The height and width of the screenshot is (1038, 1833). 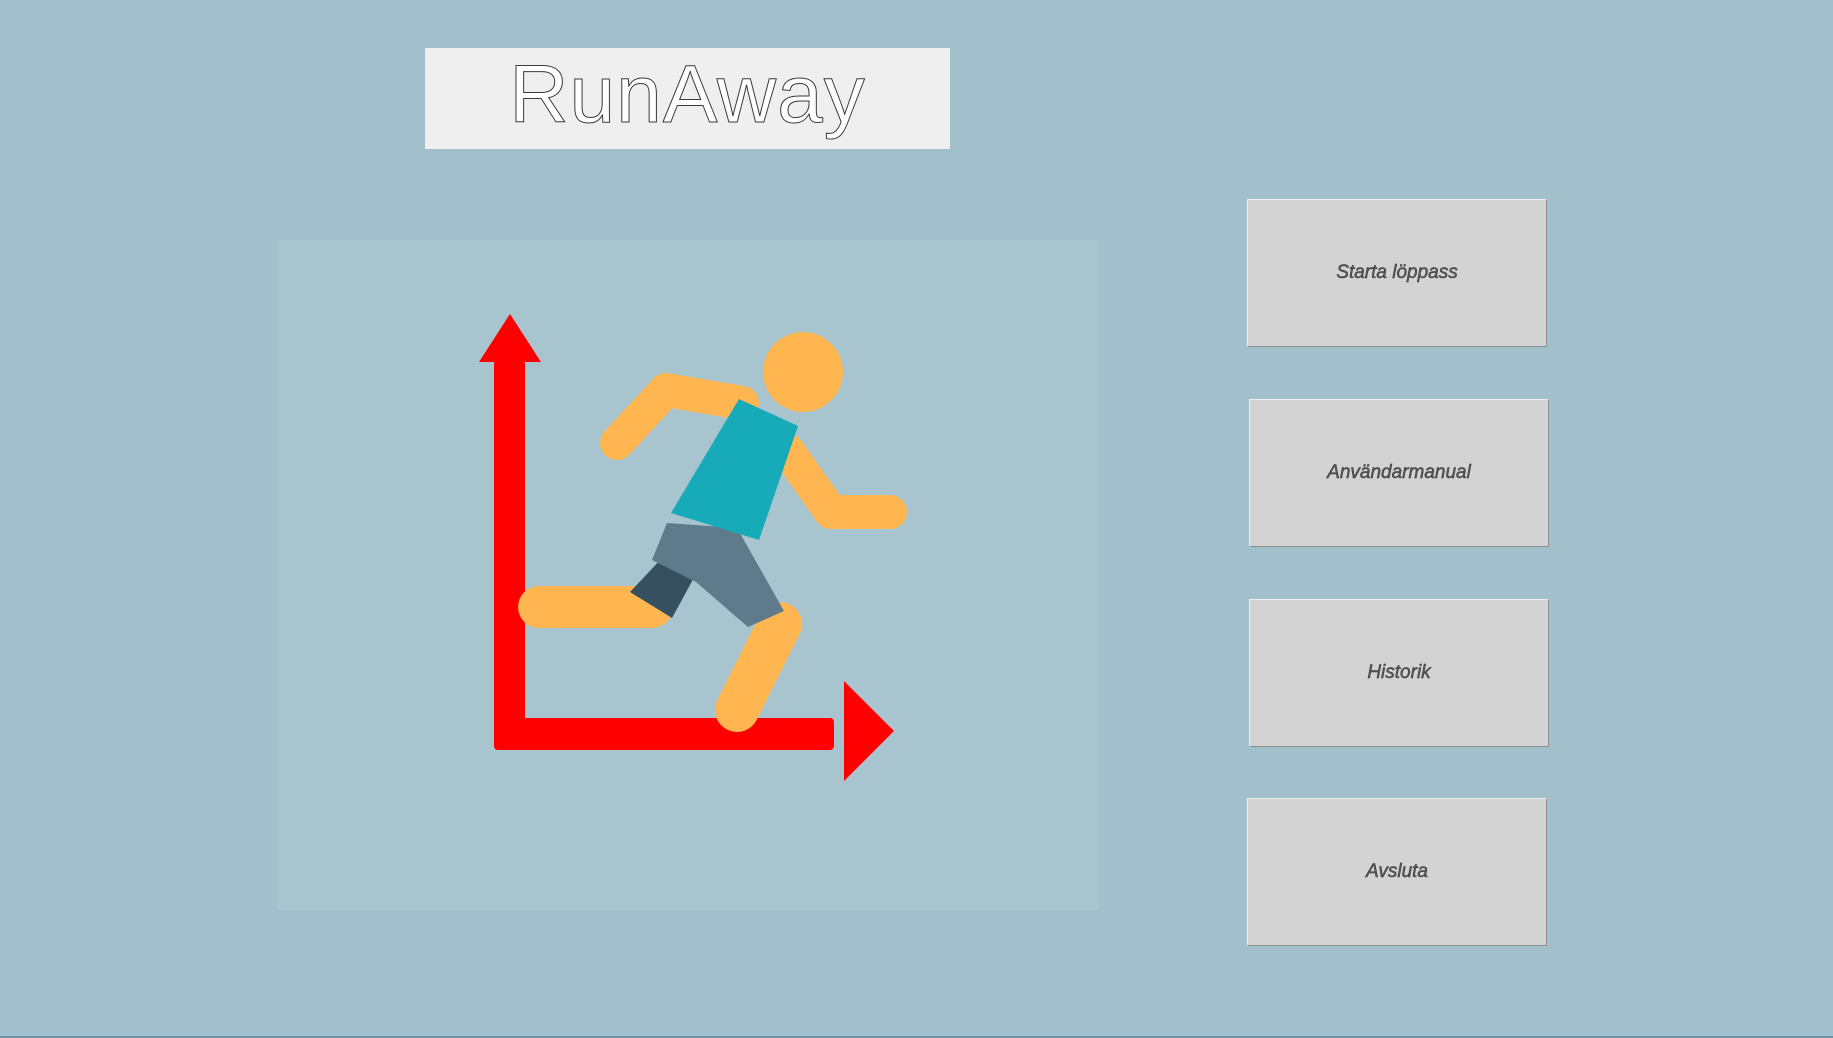 I want to click on exit-label: Avsluta, so click(x=1397, y=871).